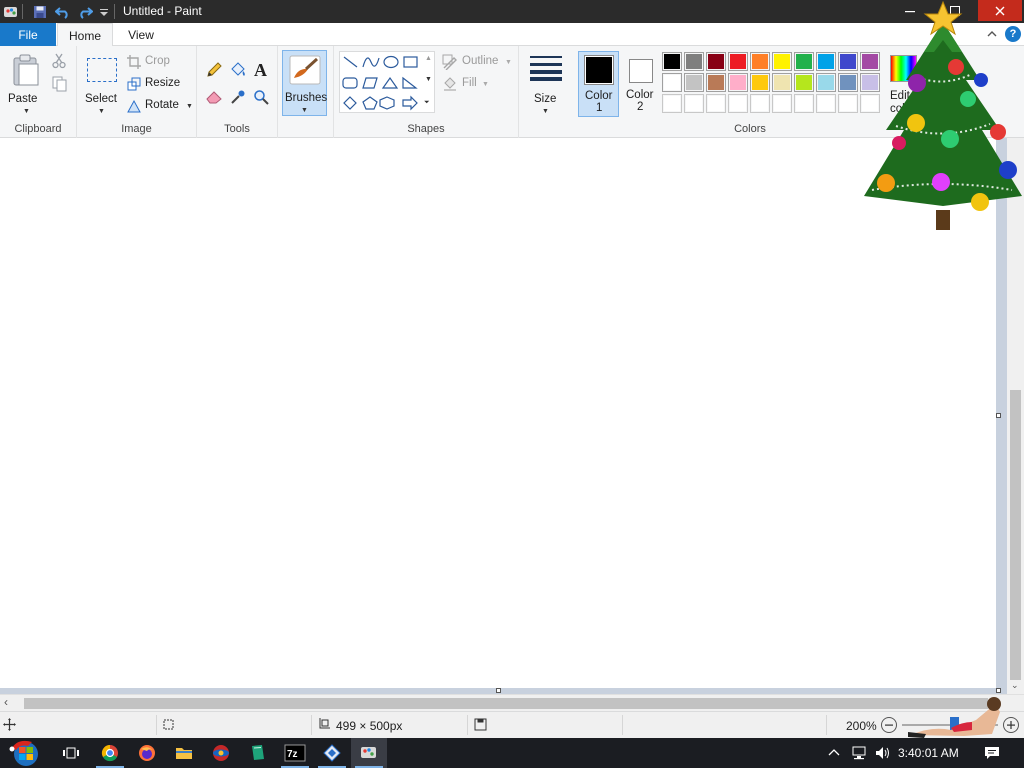 The image size is (1024, 768). I want to click on paint-app-icon, so click(11, 12).